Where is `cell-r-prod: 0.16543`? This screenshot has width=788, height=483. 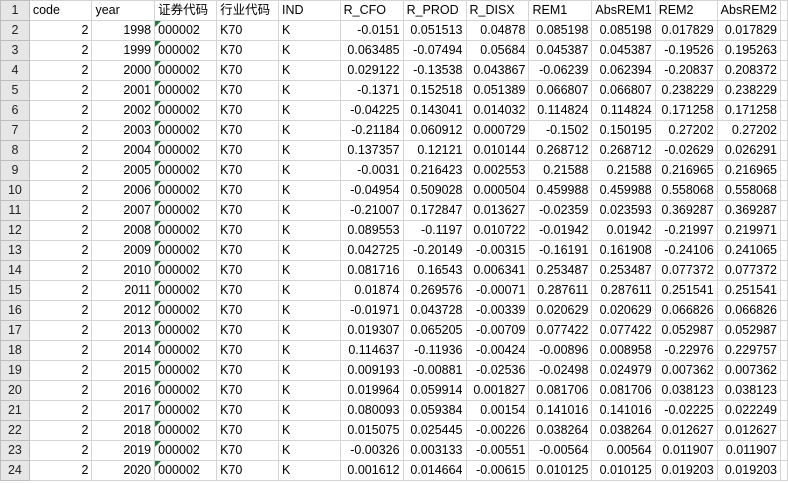 cell-r-prod: 0.16543 is located at coordinates (434, 270).